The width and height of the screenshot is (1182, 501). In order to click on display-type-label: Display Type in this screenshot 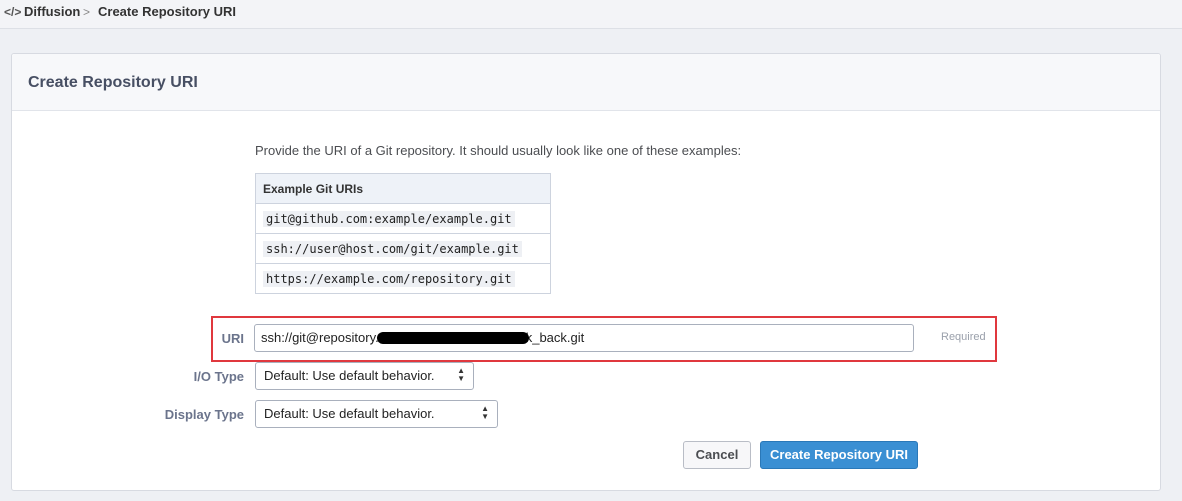, I will do `click(204, 414)`.